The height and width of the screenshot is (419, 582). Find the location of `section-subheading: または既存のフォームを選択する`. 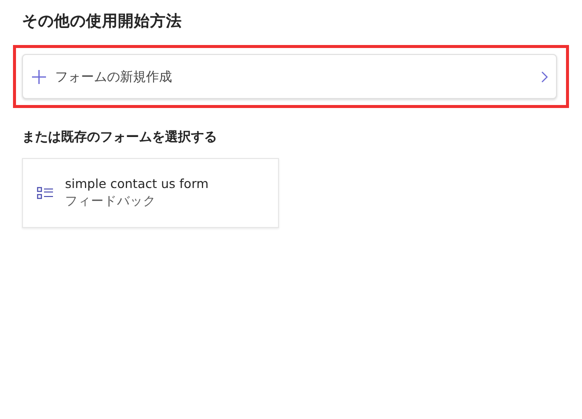

section-subheading: または既存のフォームを選択する is located at coordinates (120, 137).